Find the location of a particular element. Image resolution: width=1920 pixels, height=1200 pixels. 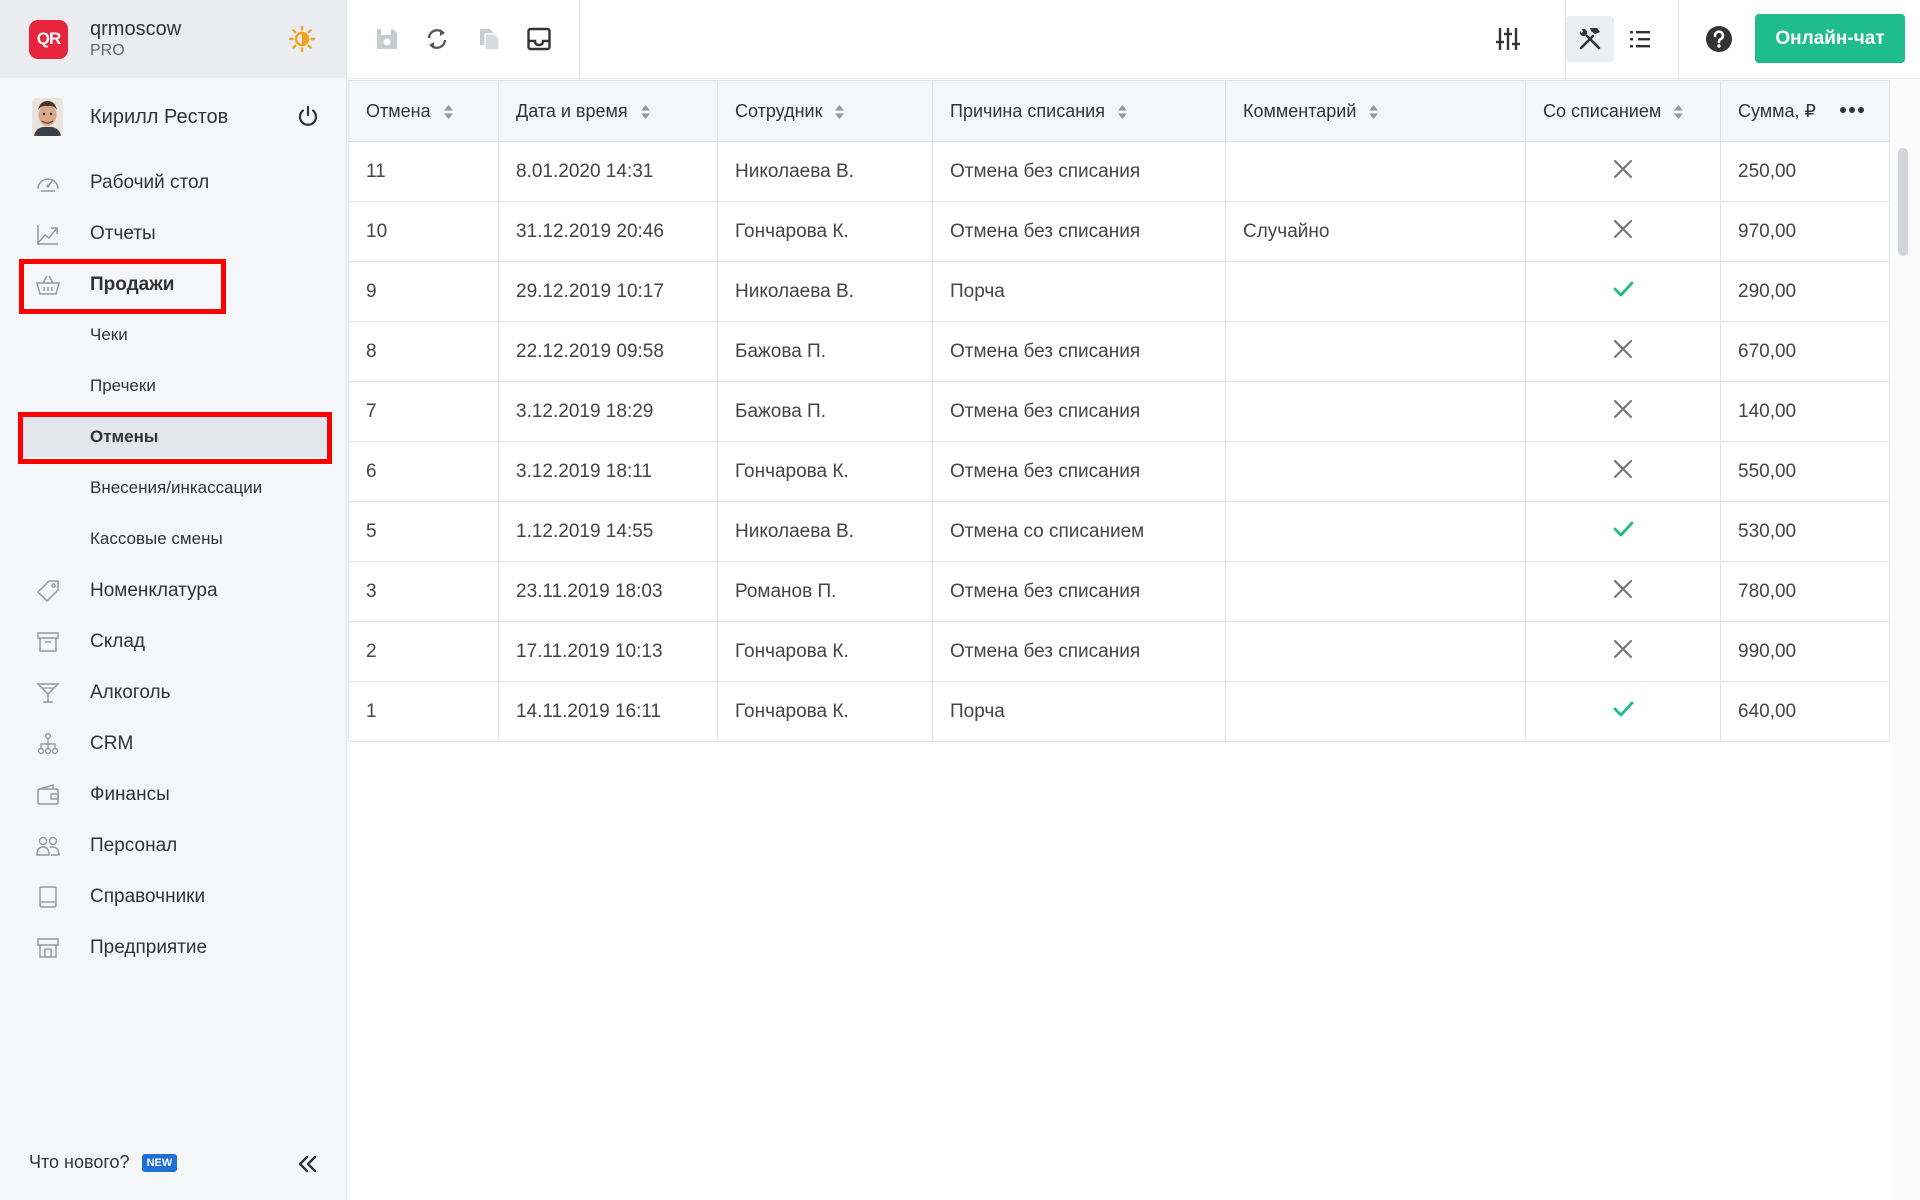

reports-chart-icon is located at coordinates (47, 235).